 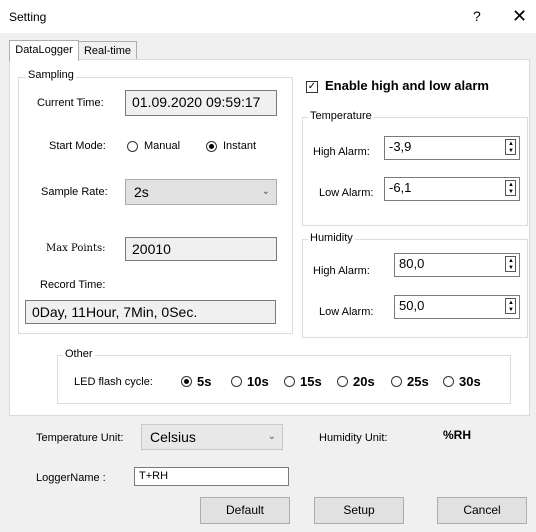 What do you see at coordinates (201, 249) in the screenshot?
I see `max-points-value: 20010` at bounding box center [201, 249].